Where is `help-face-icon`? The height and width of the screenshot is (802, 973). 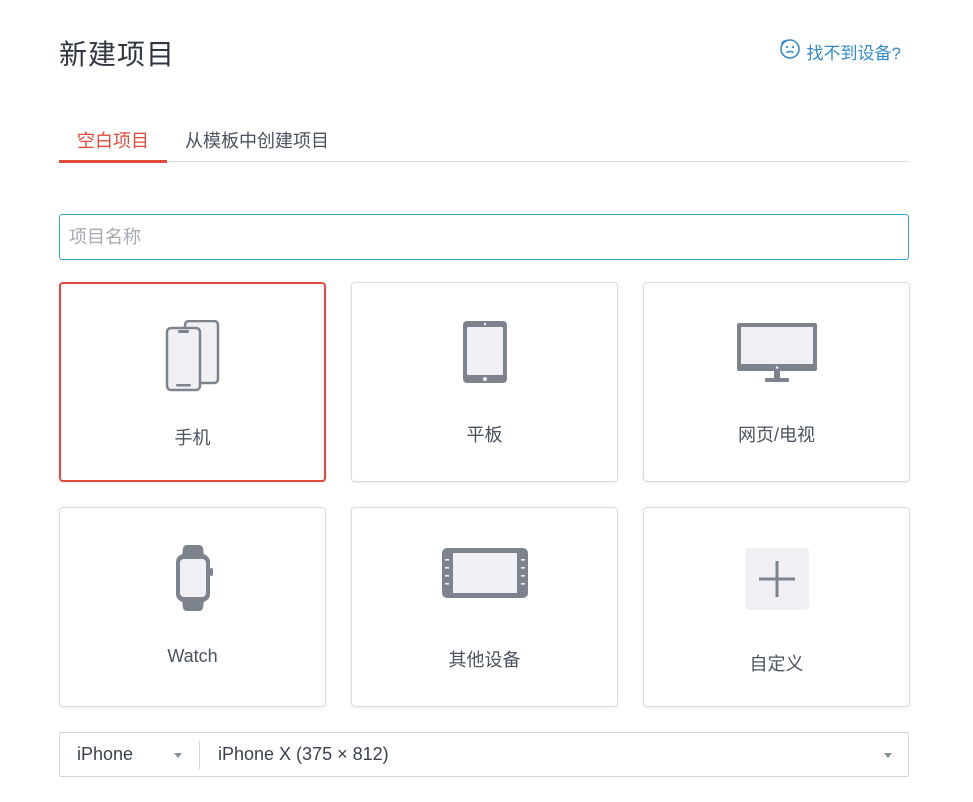 help-face-icon is located at coordinates (790, 51).